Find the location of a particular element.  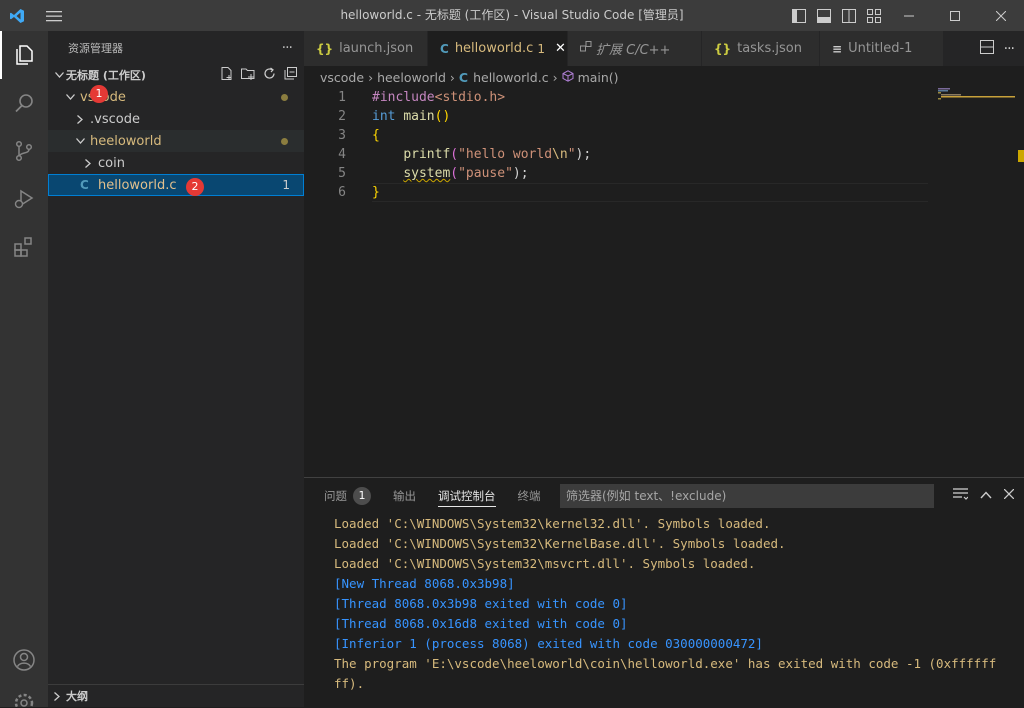

tab-untitled-1: ≡ Untitled-1 is located at coordinates (882, 48).